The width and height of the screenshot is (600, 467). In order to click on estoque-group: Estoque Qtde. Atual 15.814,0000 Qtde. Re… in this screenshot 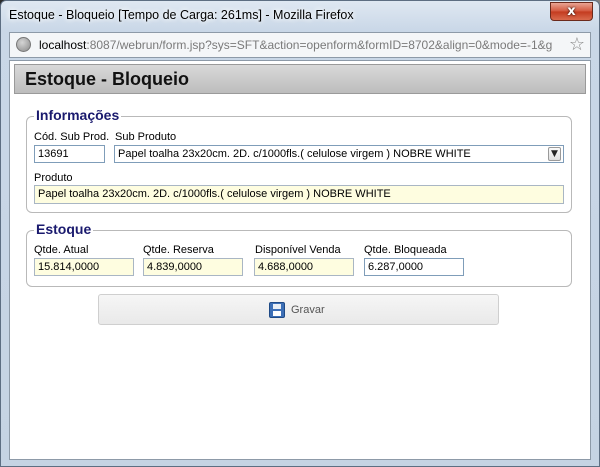, I will do `click(299, 254)`.